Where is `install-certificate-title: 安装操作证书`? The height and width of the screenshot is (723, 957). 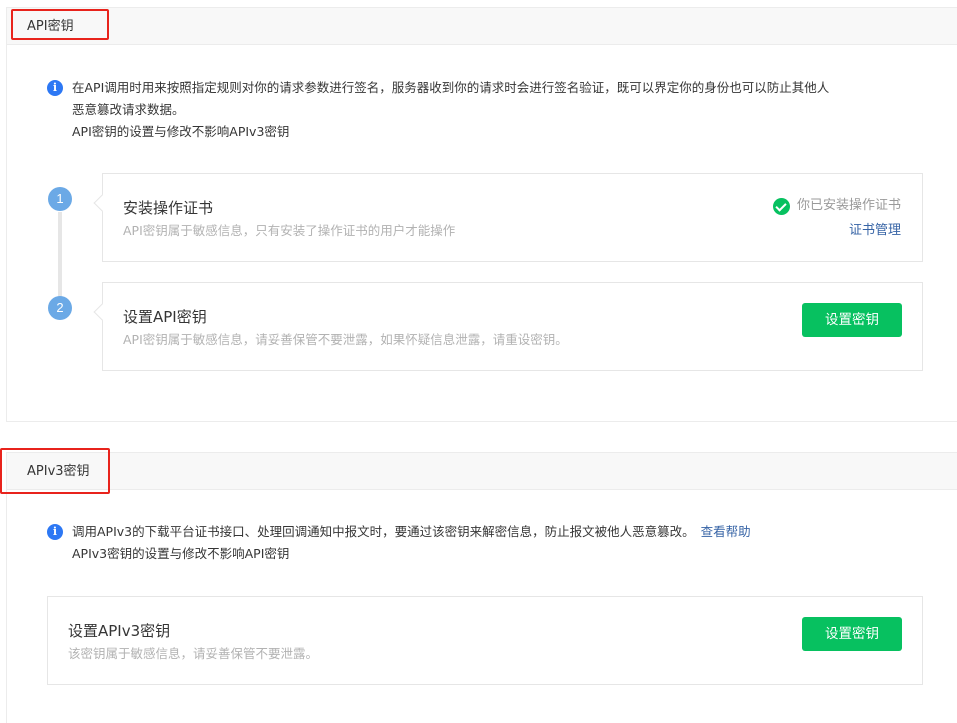
install-certificate-title: 安装操作证书 is located at coordinates (168, 208).